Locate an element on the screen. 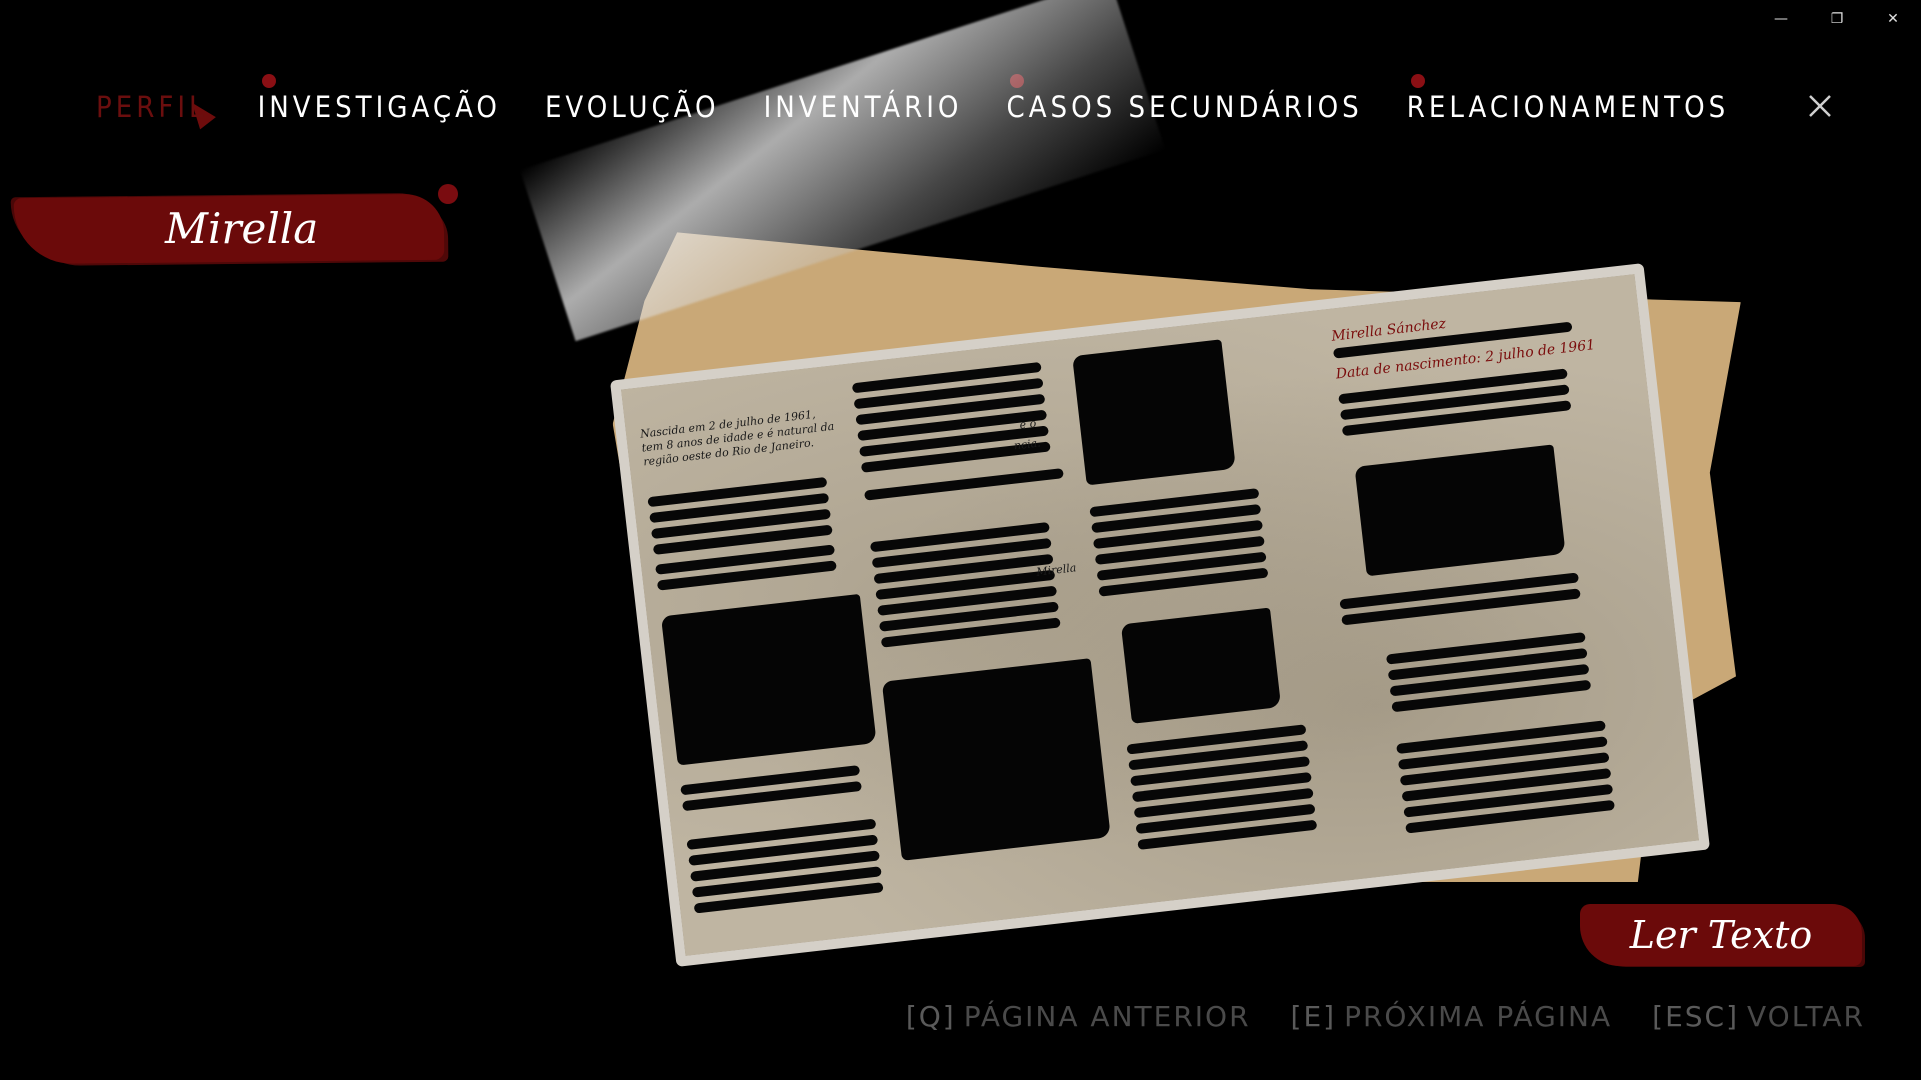 This screenshot has width=1921, height=1080. tab-label: PERFIL is located at coordinates (152, 107).